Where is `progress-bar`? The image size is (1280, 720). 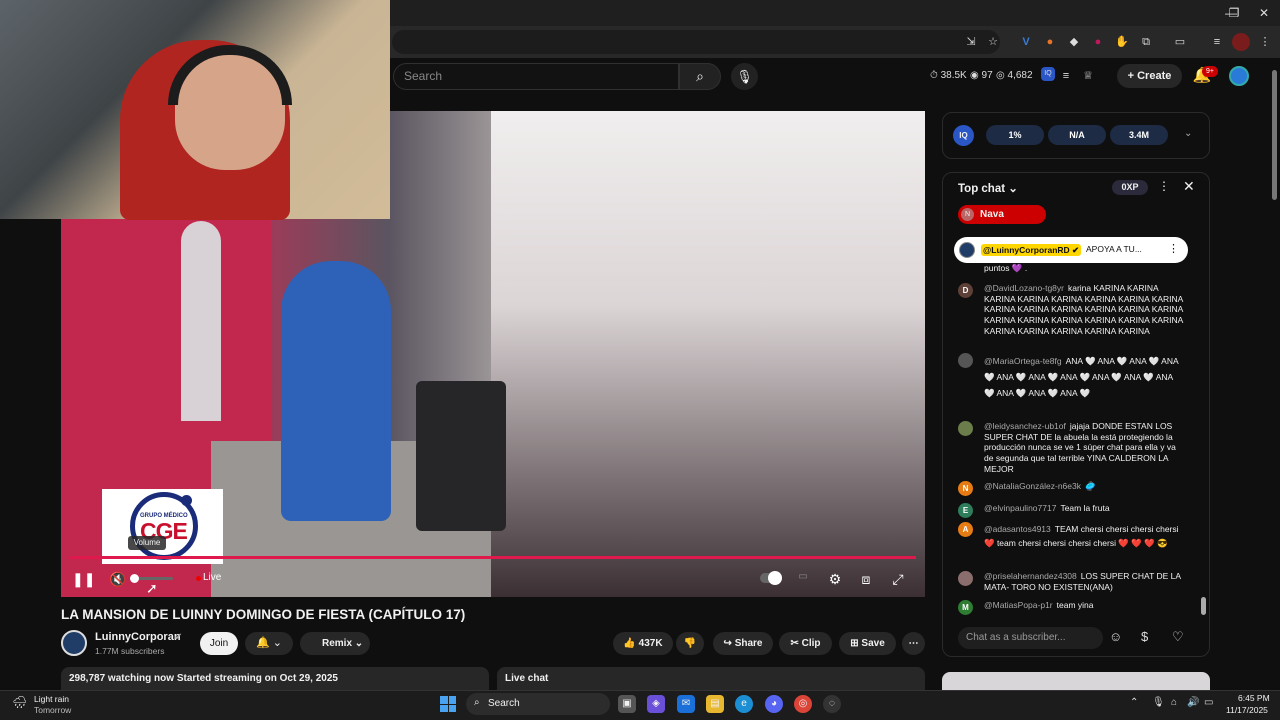 progress-bar is located at coordinates (493, 557).